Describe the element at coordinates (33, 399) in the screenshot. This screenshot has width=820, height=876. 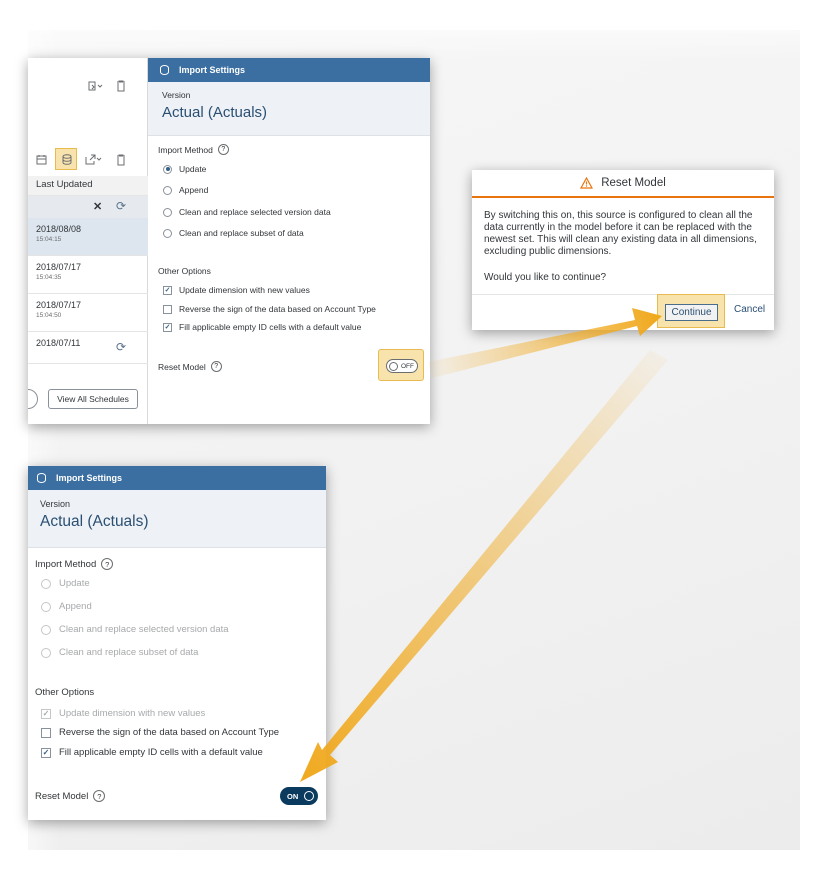
I see `round-button` at that location.